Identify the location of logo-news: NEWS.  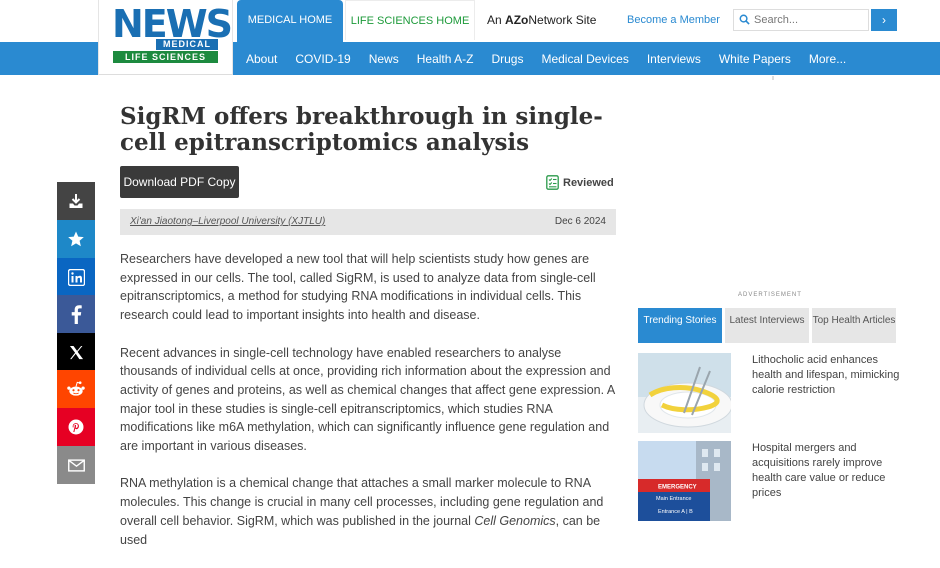
(172, 24).